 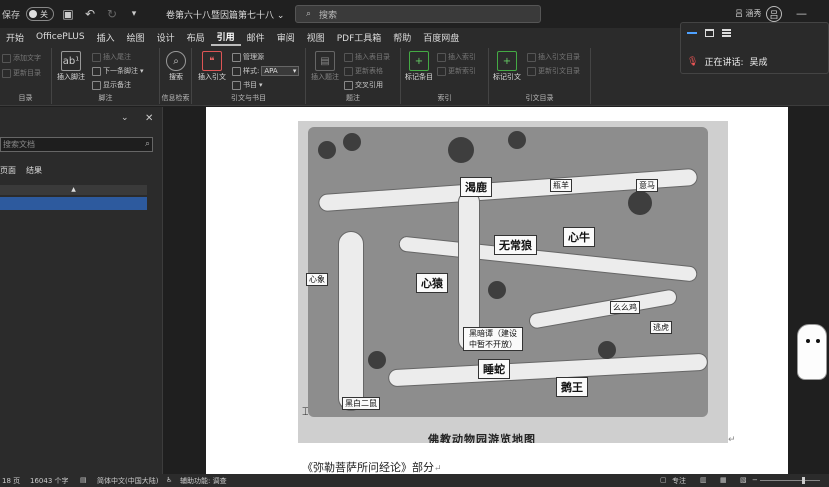 What do you see at coordinates (149, 118) in the screenshot?
I see `close-icon: ✕` at bounding box center [149, 118].